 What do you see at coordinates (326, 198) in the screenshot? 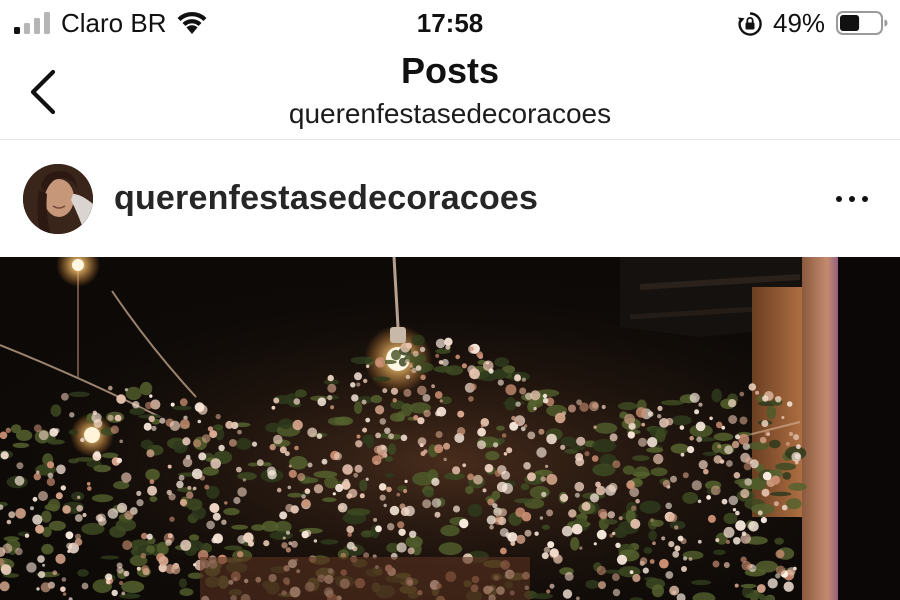
I see `post-username: querenfestasedecoracoes` at bounding box center [326, 198].